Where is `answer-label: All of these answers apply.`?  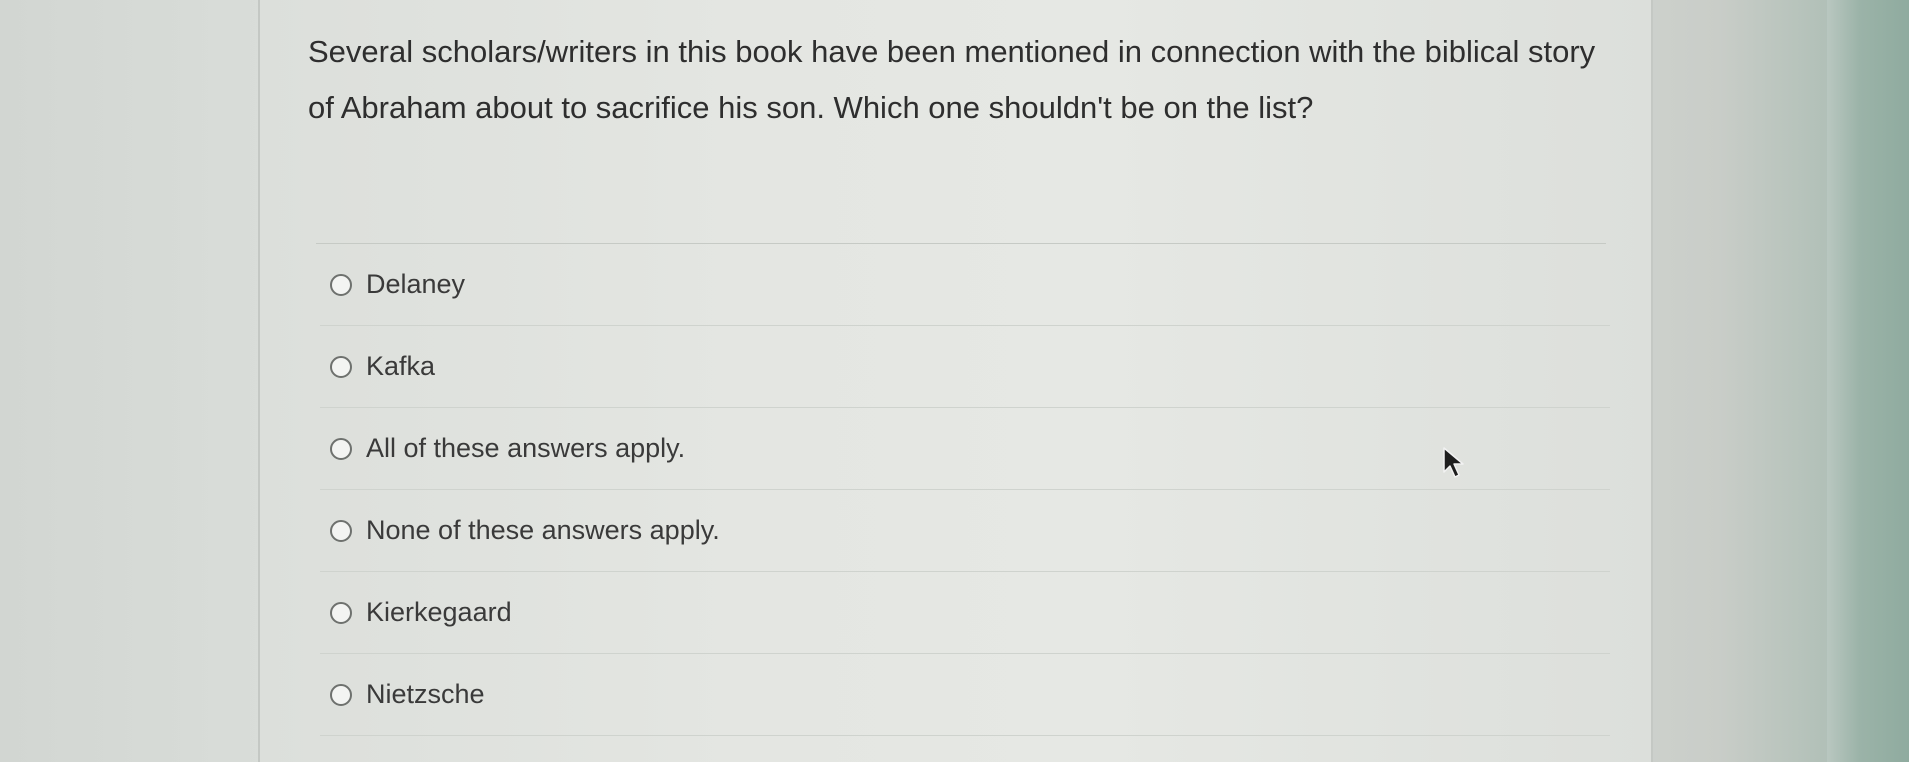 answer-label: All of these answers apply. is located at coordinates (526, 448).